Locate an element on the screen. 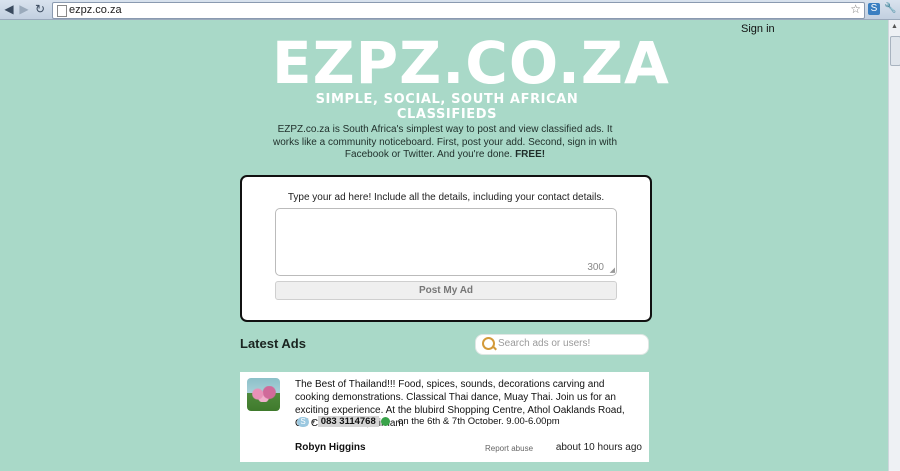  report-abuse-link: Report abuse is located at coordinates (509, 448).